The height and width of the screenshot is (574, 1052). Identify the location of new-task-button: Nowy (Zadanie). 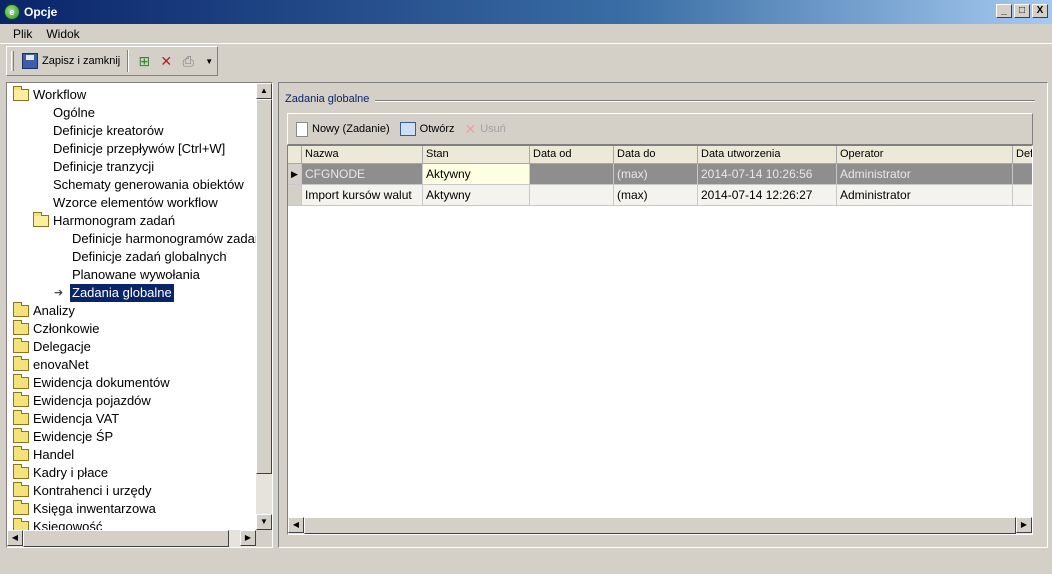
(343, 129).